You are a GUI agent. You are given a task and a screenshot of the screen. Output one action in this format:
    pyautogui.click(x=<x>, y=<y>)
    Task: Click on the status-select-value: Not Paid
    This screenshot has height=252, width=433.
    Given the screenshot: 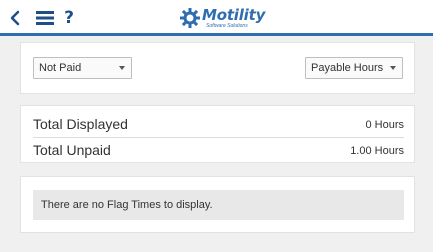 What is the action you would take?
    pyautogui.click(x=60, y=68)
    